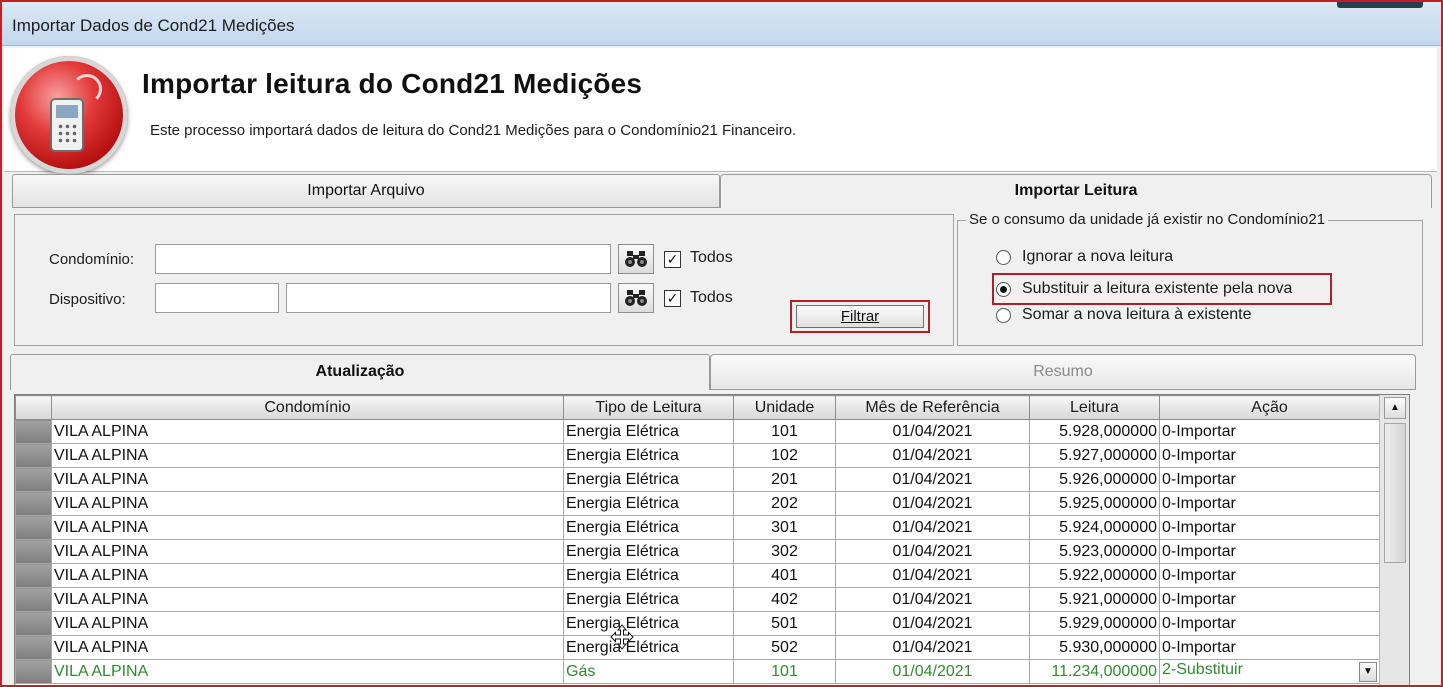 This screenshot has height=687, width=1443. Describe the element at coordinates (1094, 431) in the screenshot. I see `cell-leitura: 5.928,000000` at that location.